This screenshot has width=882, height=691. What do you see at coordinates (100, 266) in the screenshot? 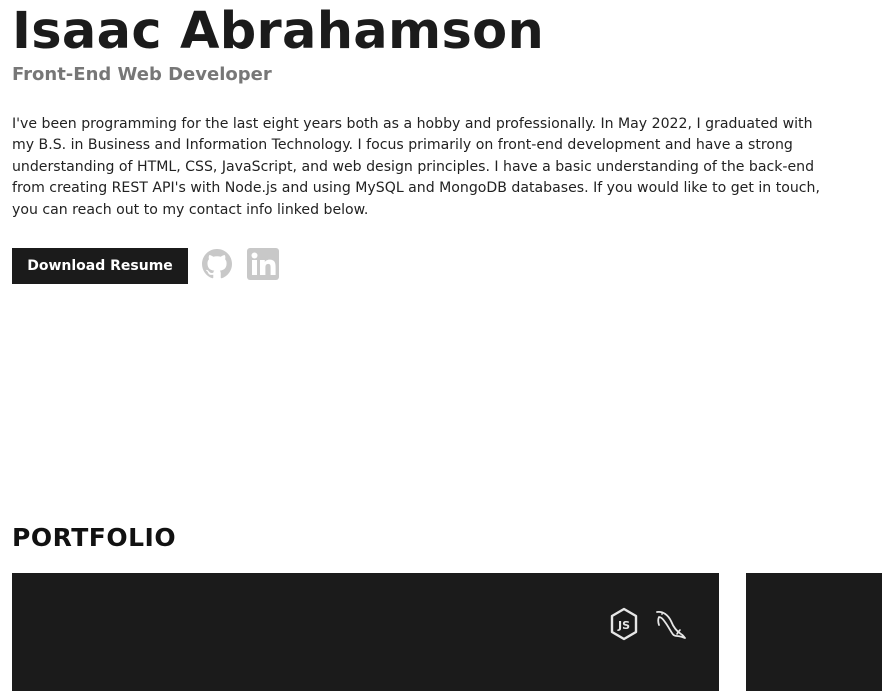
I see `download-resume-button: Download Resume` at bounding box center [100, 266].